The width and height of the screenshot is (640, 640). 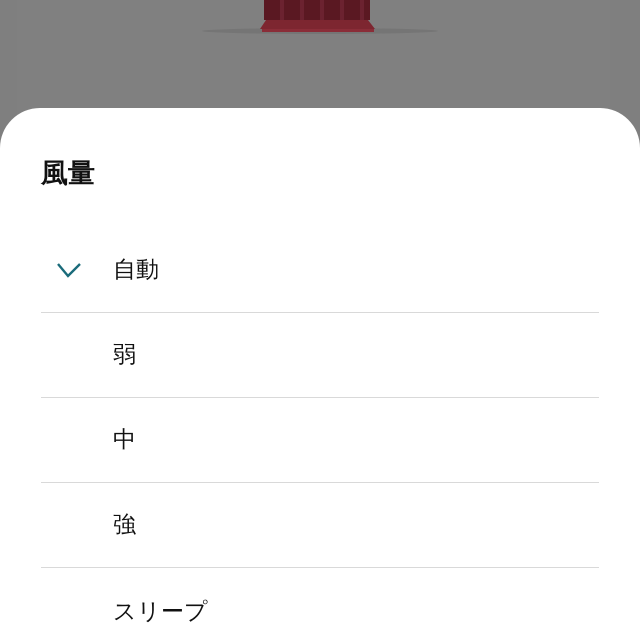 I want to click on sheet-title: 風量, so click(x=68, y=173).